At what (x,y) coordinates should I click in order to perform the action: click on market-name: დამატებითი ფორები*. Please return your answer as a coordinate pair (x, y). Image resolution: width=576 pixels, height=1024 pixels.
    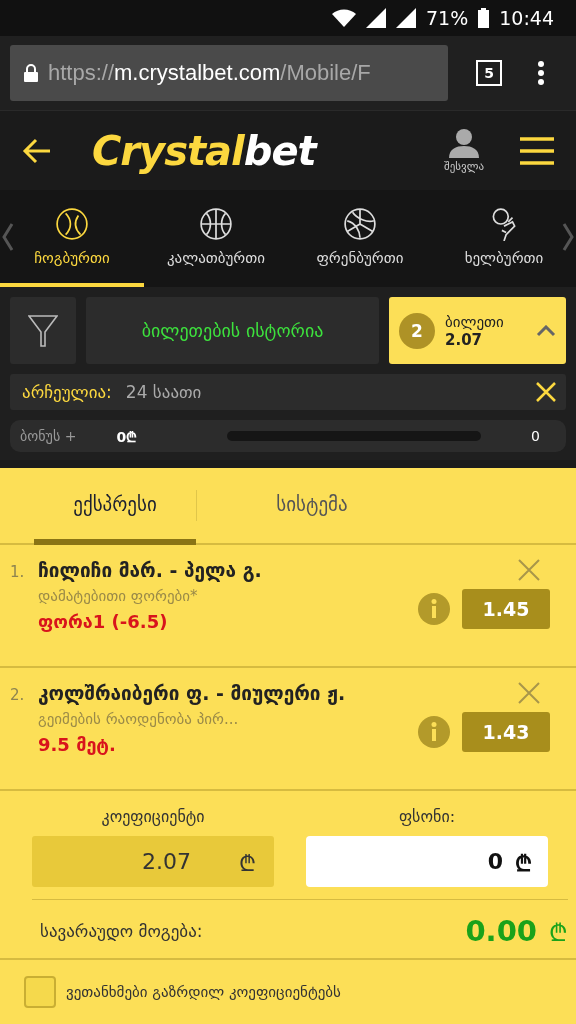
    Looking at the image, I should click on (118, 596).